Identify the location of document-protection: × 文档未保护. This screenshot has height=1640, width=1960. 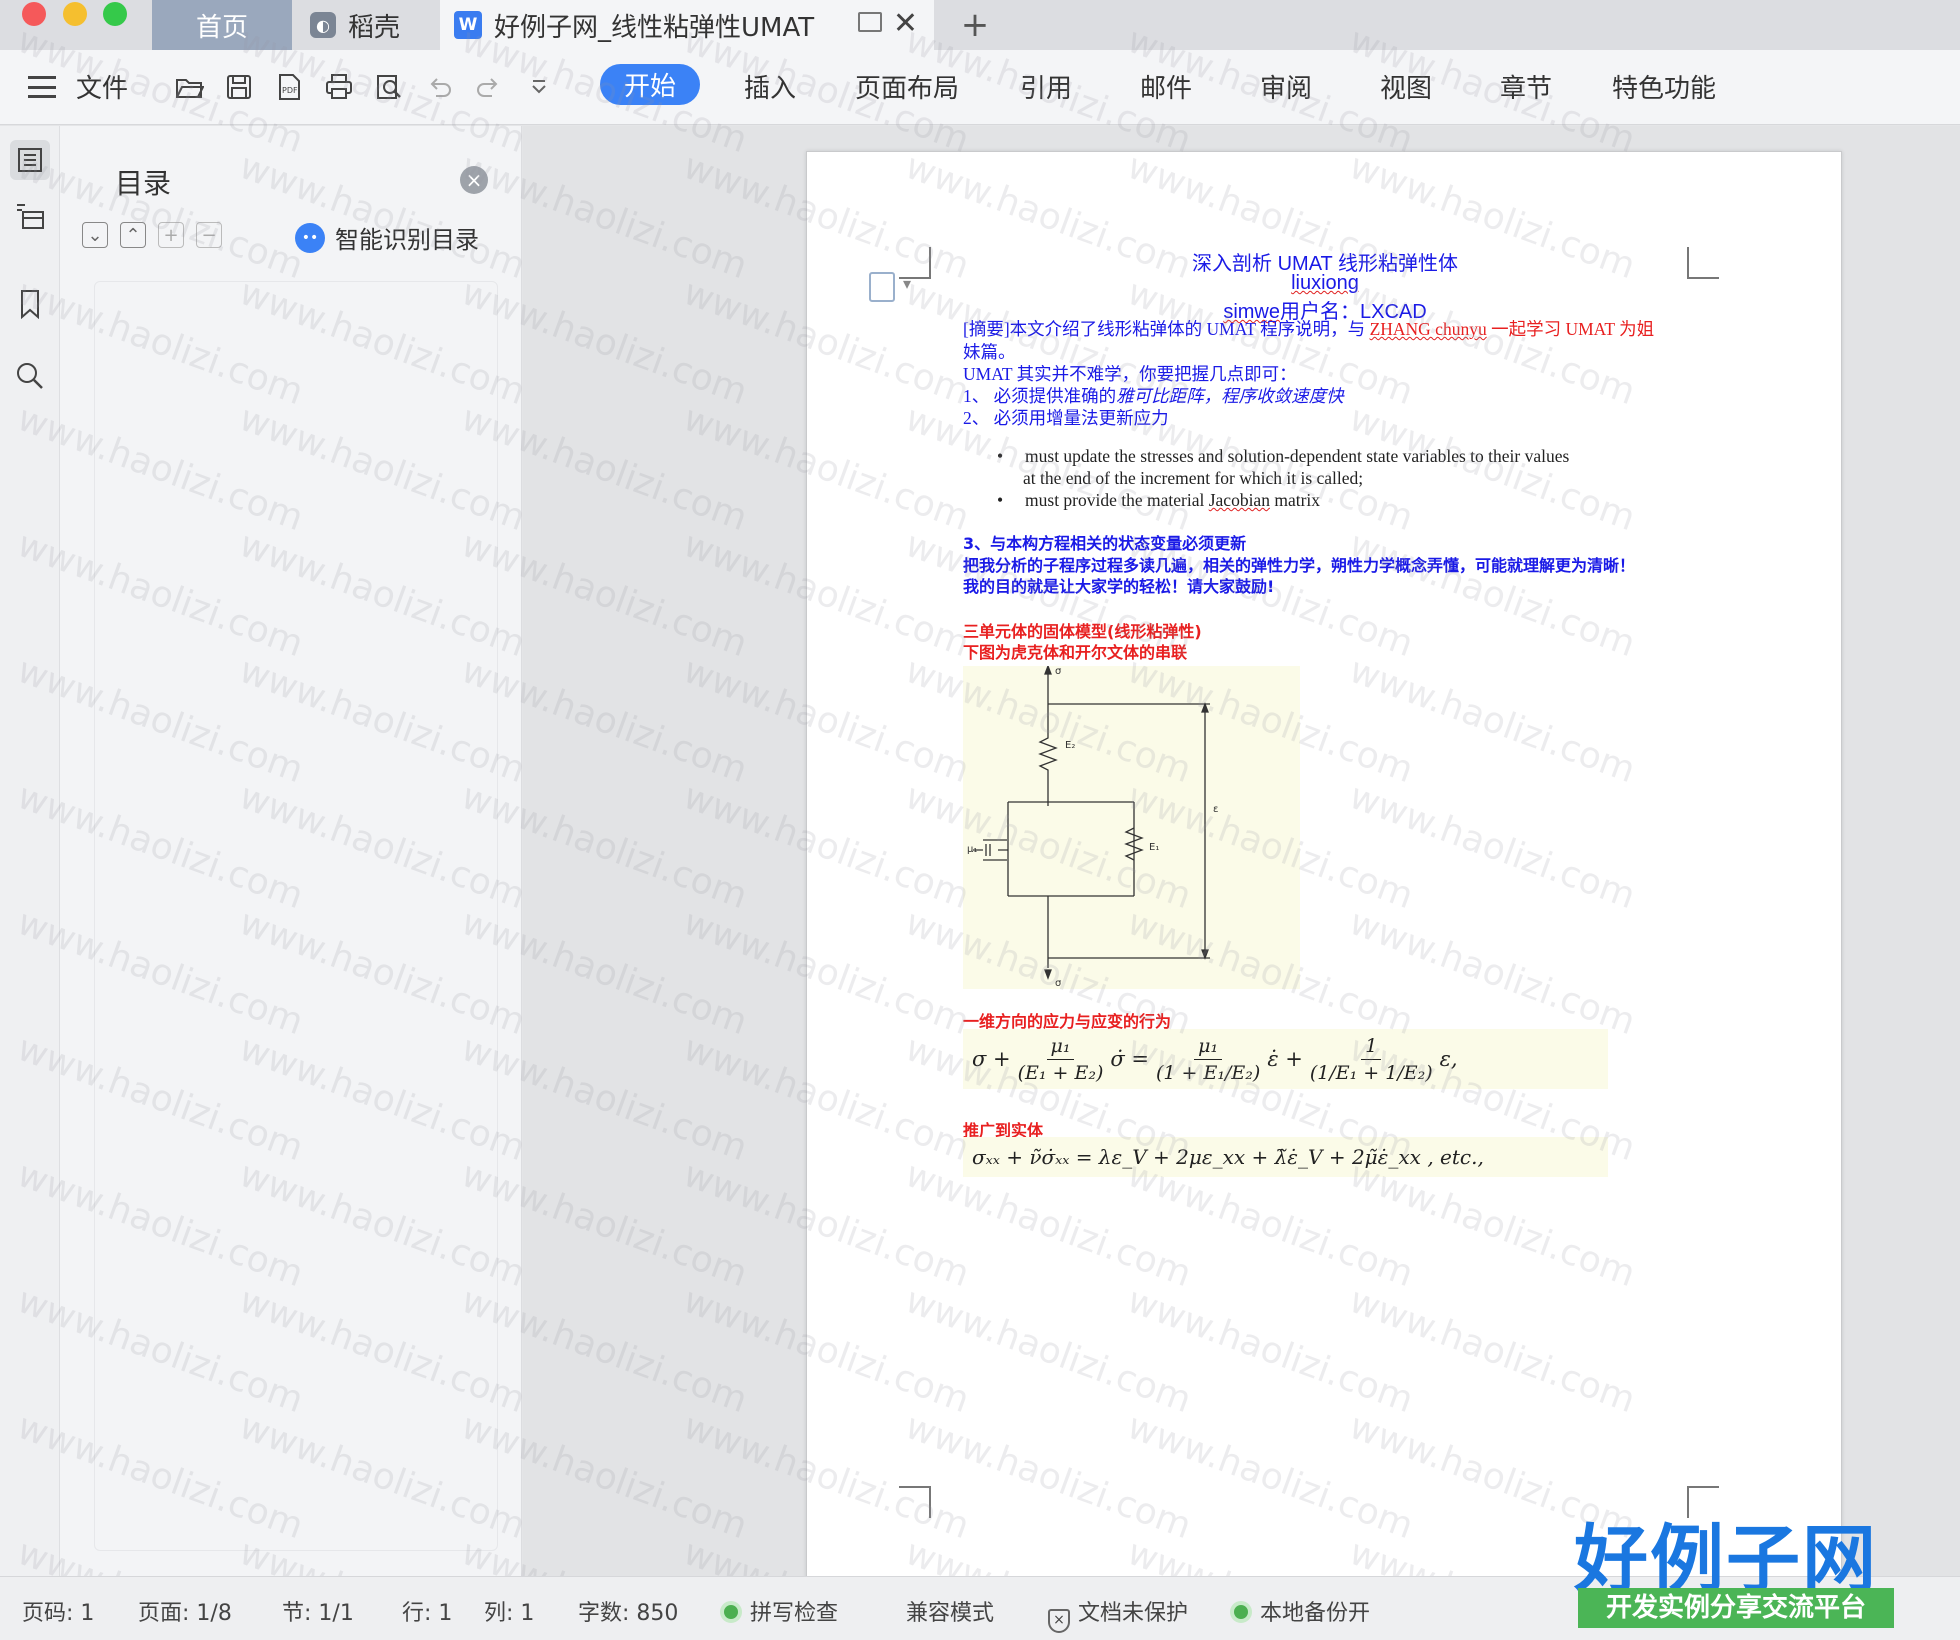
(1118, 1614).